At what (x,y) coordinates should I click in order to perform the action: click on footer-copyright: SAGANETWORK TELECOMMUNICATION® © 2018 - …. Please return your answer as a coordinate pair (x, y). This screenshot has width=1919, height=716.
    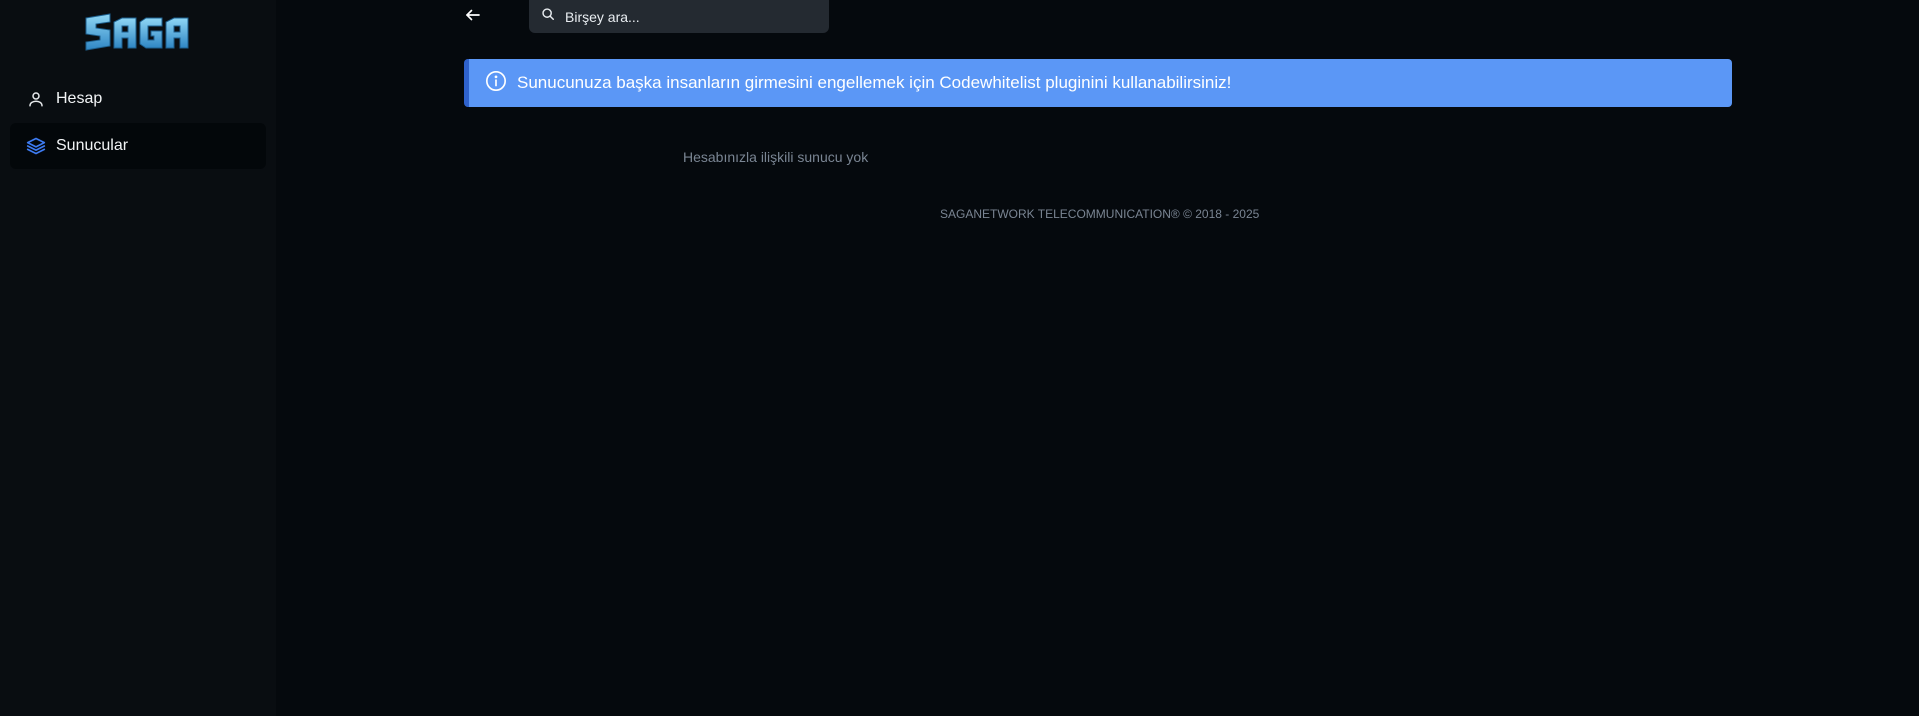
    Looking at the image, I should click on (1100, 214).